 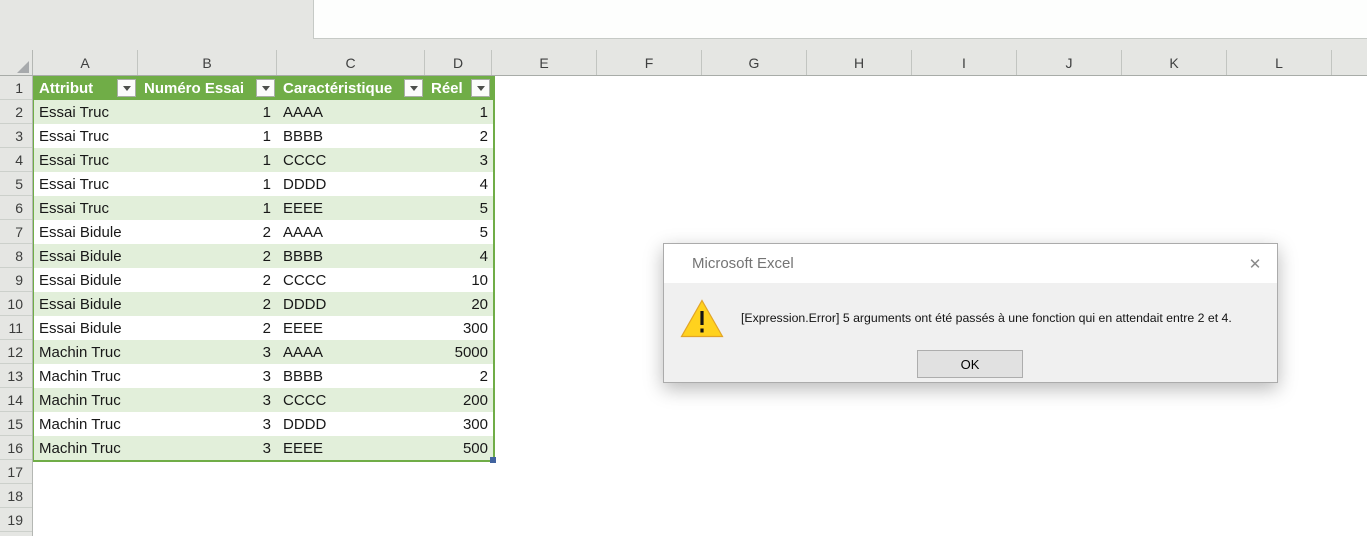 What do you see at coordinates (16, 400) in the screenshot?
I see `row-header: 14` at bounding box center [16, 400].